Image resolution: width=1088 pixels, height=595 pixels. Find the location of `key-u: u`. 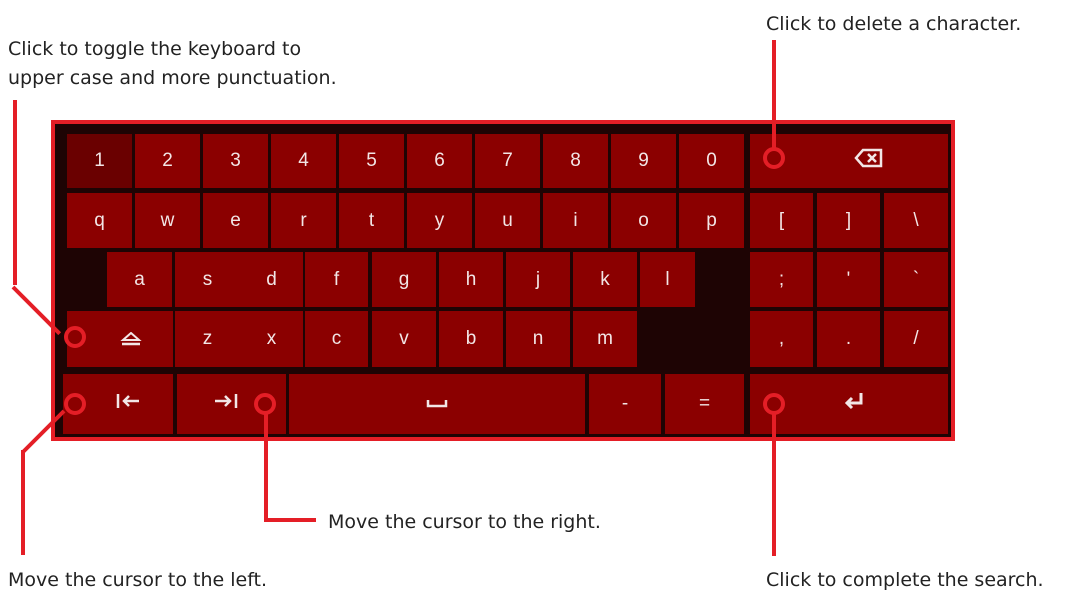

key-u: u is located at coordinates (507, 220).